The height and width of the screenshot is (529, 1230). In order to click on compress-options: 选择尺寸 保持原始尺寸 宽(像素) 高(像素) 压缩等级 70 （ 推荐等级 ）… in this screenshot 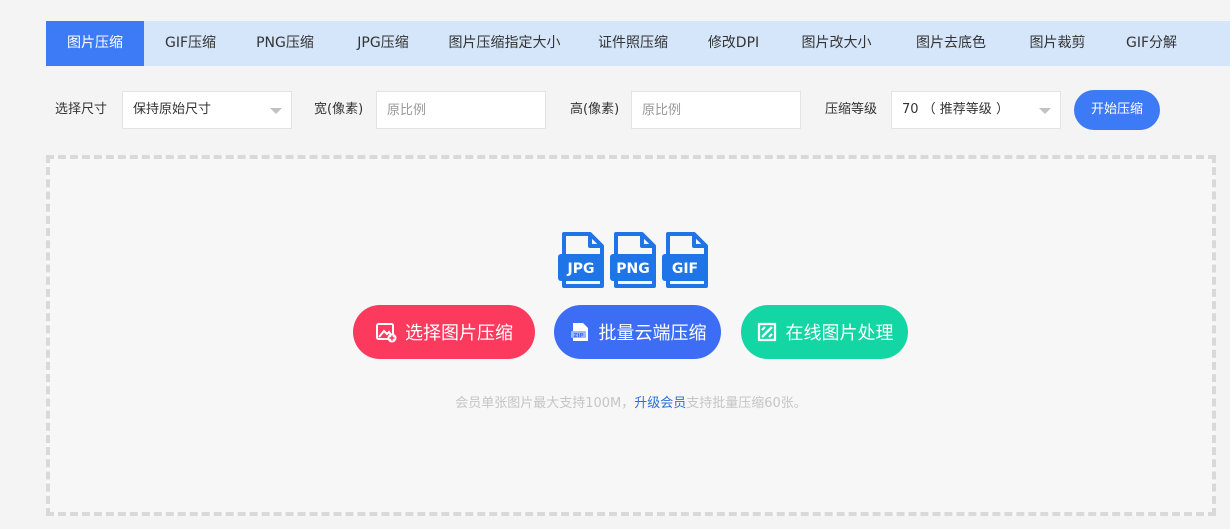, I will do `click(638, 110)`.